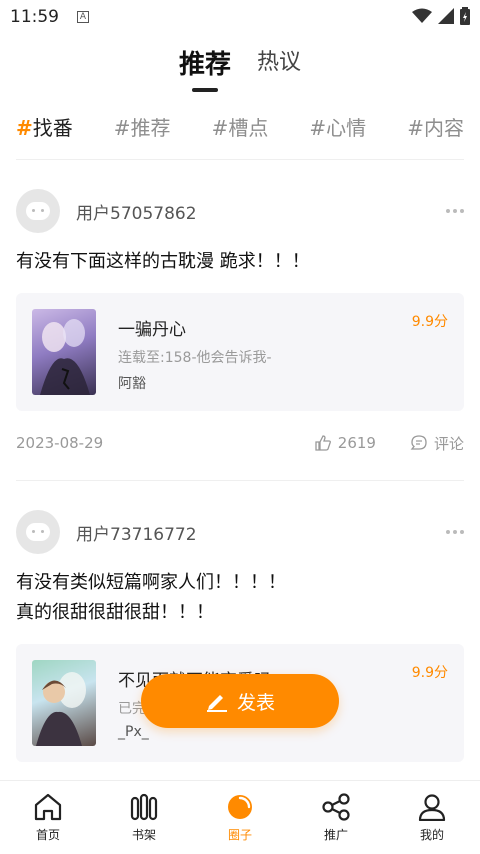  I want to click on nav-label: 书架, so click(143, 835).